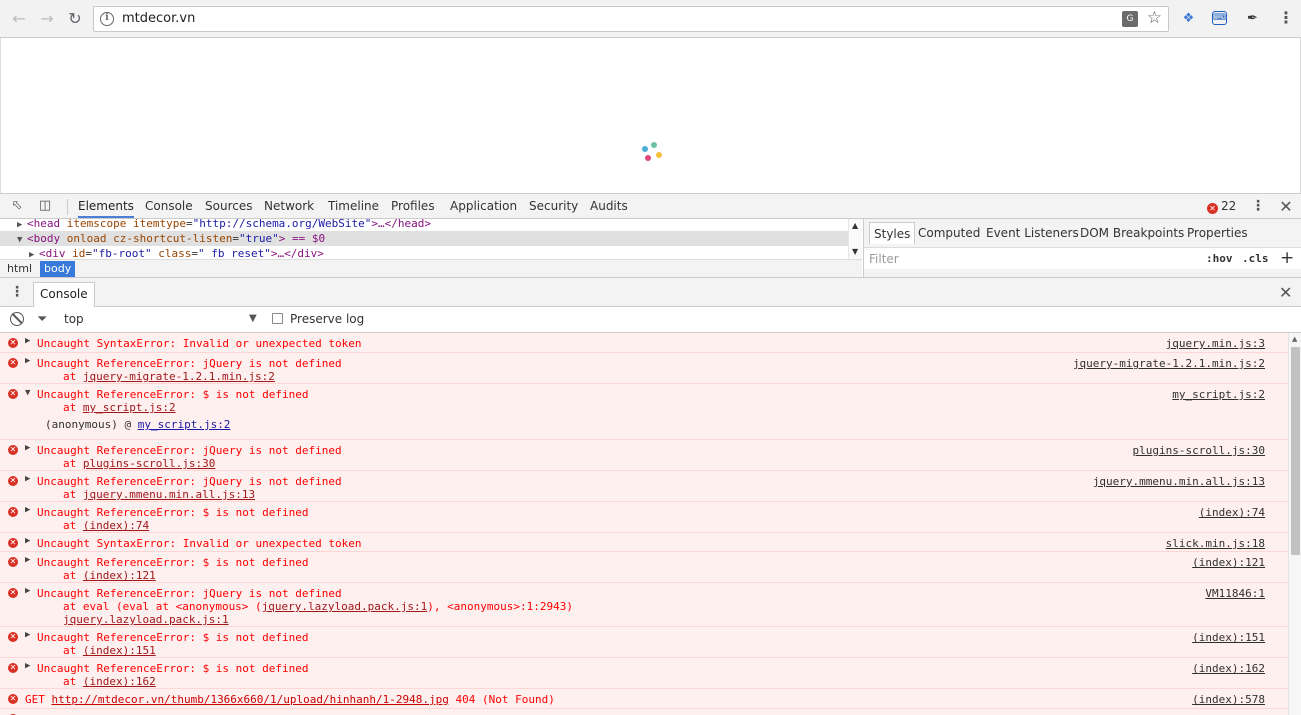 This screenshot has height=715, width=1301. I want to click on elements-scrollbar: ▲ ▼, so click(855, 239).